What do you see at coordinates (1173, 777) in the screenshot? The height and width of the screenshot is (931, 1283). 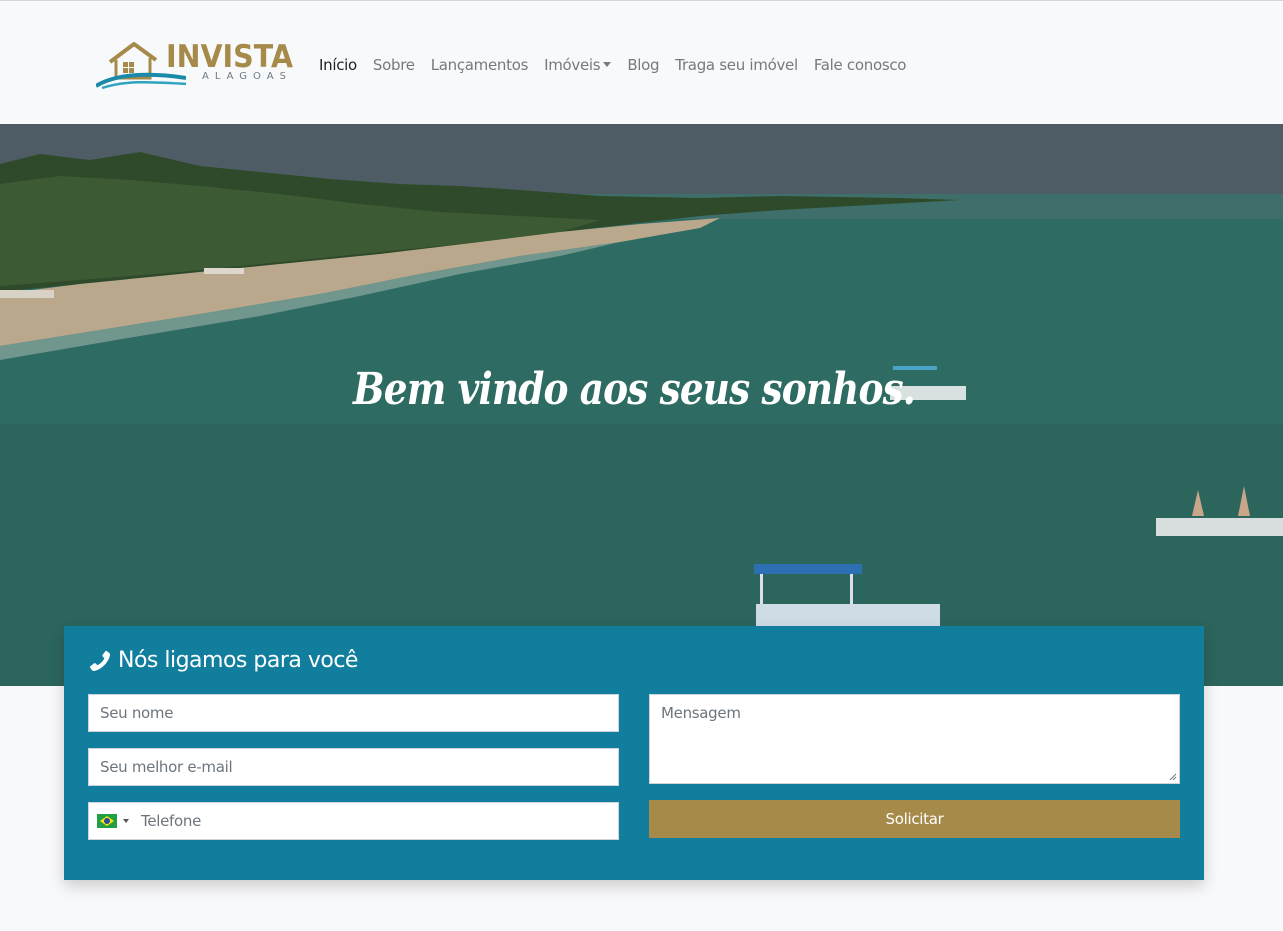 I see `resize-handle-icon` at bounding box center [1173, 777].